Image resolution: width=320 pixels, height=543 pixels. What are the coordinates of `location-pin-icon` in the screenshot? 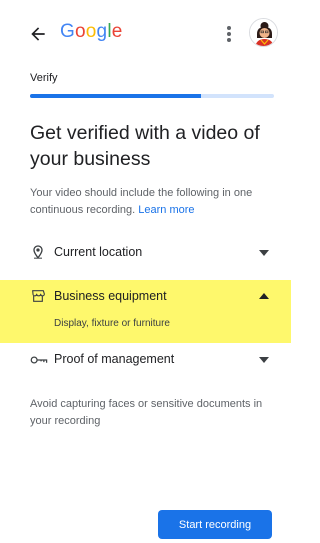 It's located at (38, 252).